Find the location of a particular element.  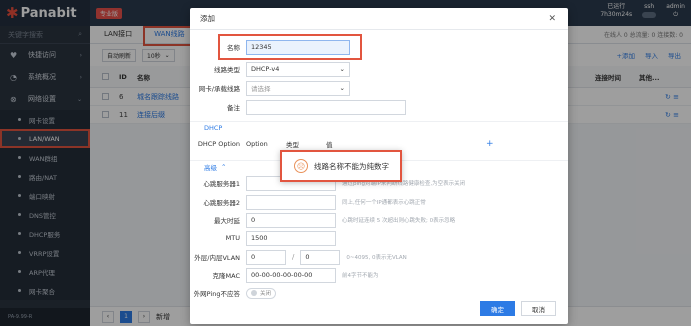

line-type-label: 线路类型 is located at coordinates (227, 70).